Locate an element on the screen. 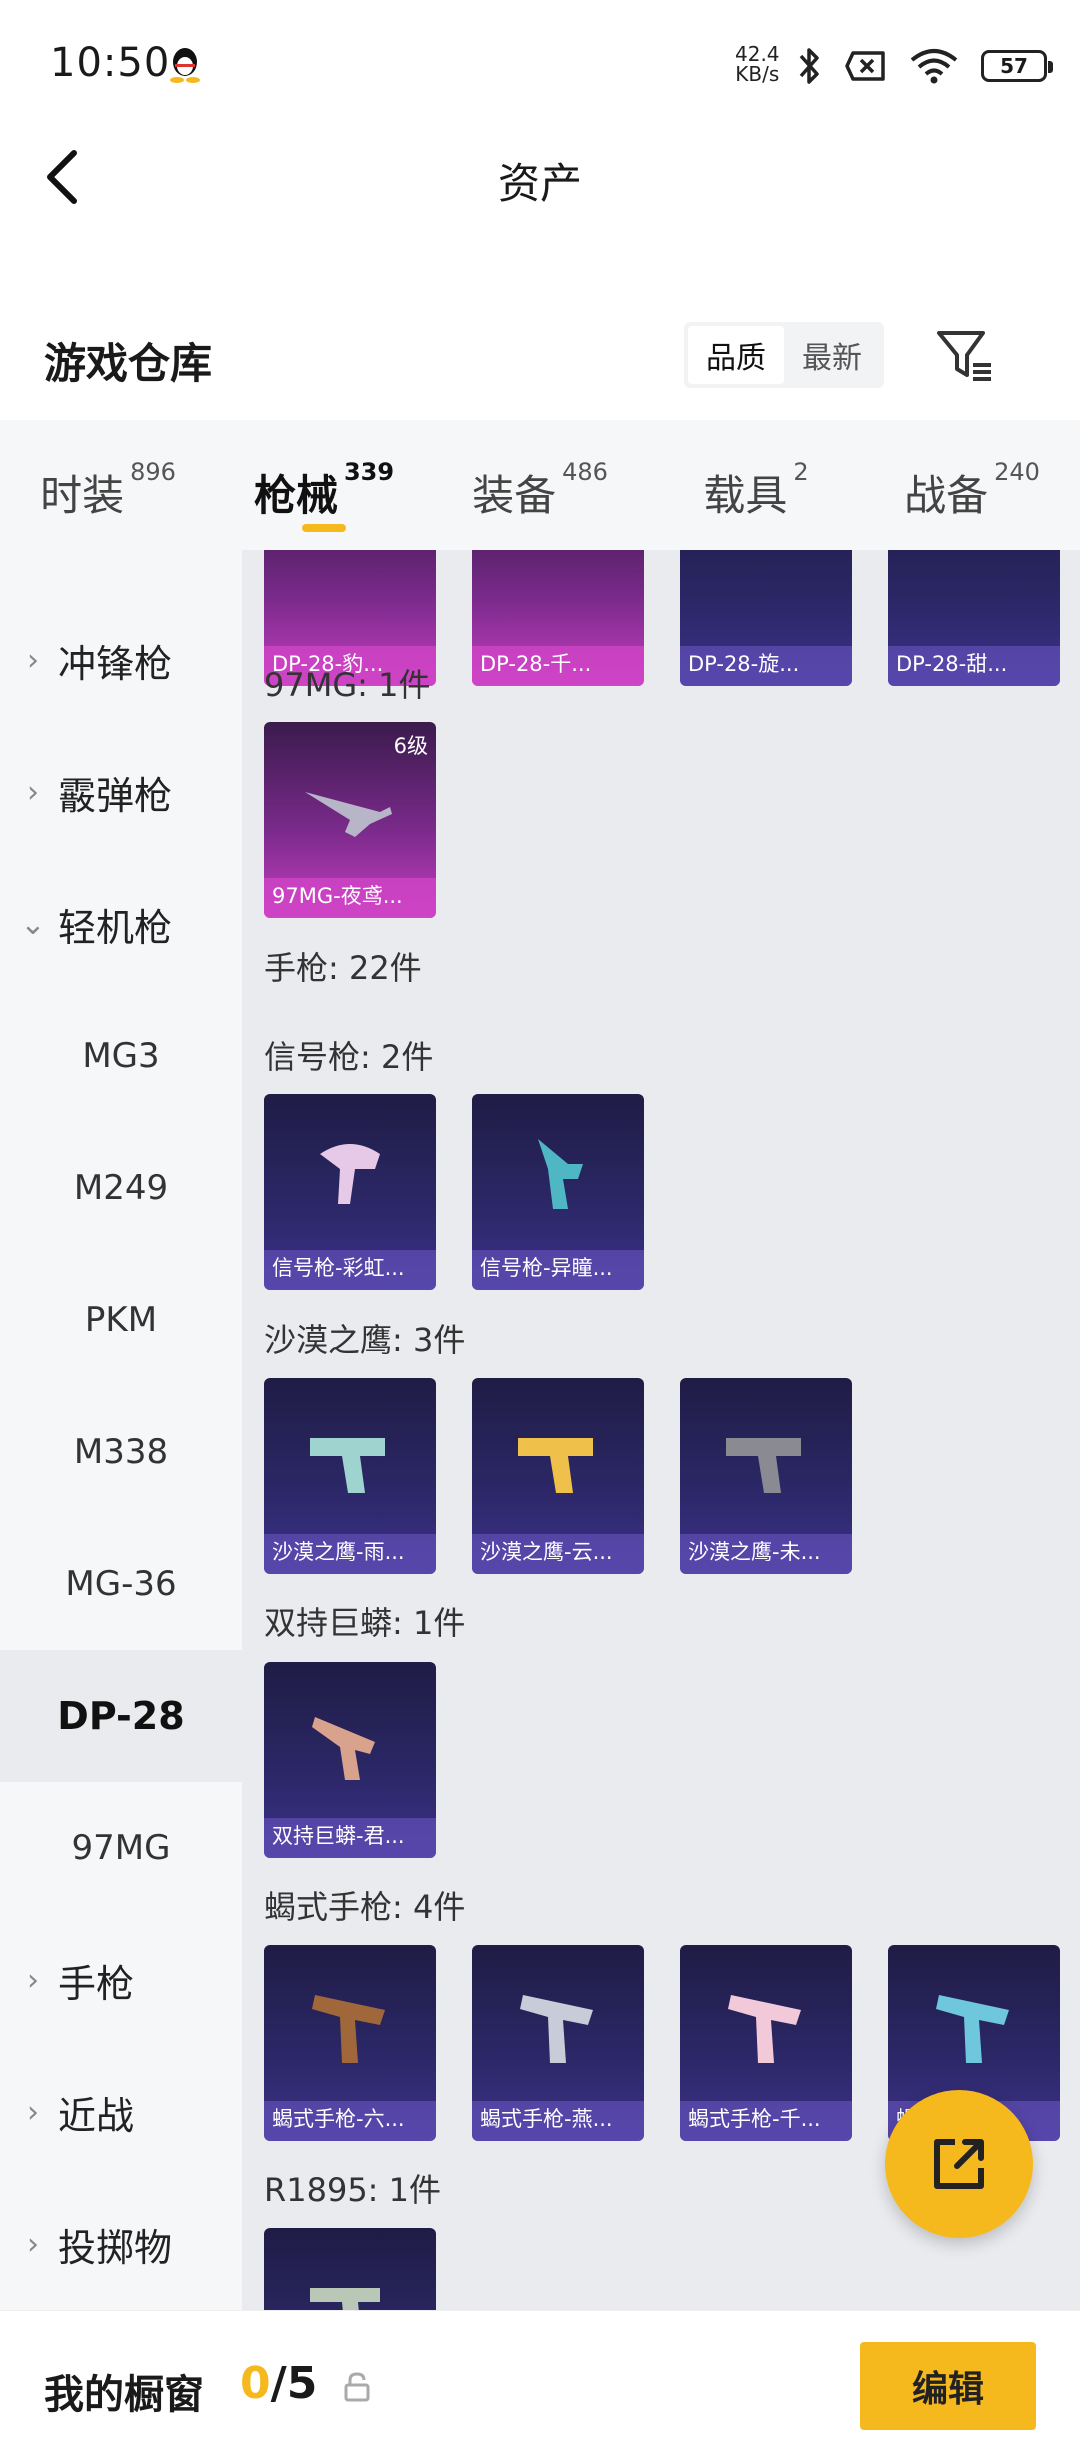 The width and height of the screenshot is (1080, 2460). sidebar-item-shotgun: › 霰弹枪 is located at coordinates (121, 792).